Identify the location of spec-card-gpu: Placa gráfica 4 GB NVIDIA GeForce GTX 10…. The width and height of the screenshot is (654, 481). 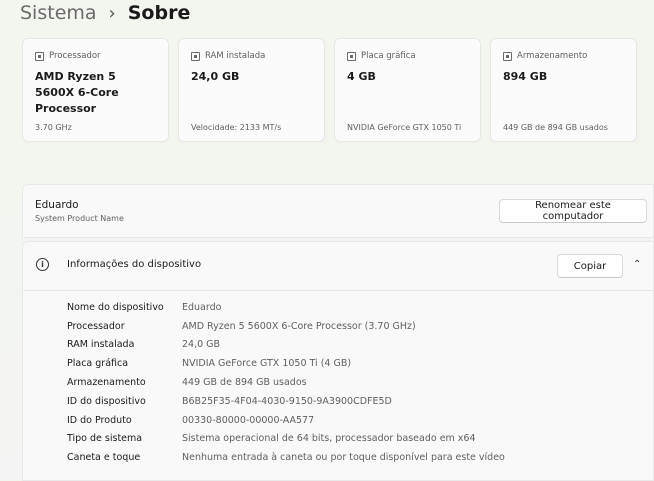
(407, 90).